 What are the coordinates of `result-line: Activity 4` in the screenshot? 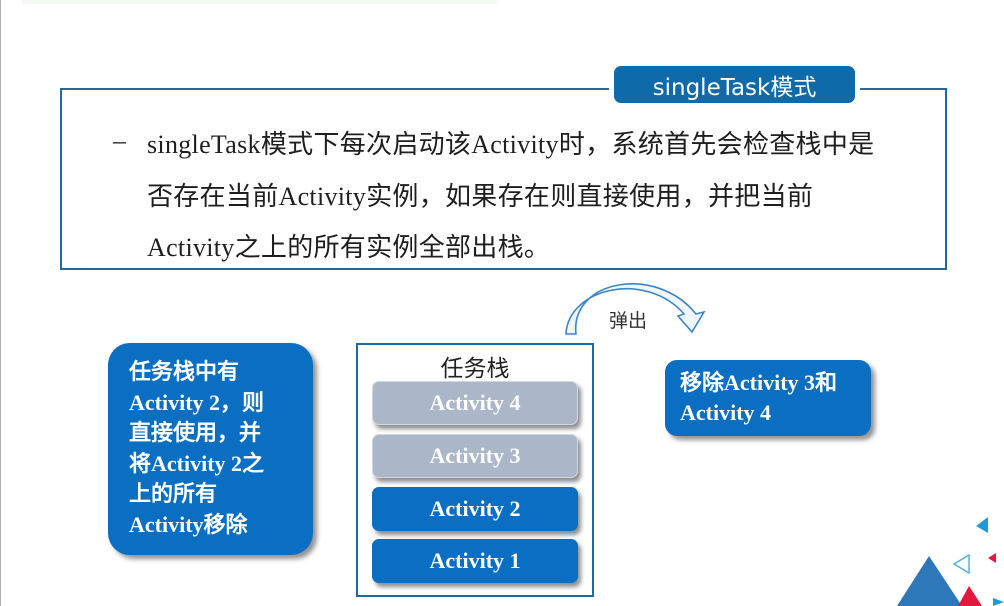 It's located at (726, 412).